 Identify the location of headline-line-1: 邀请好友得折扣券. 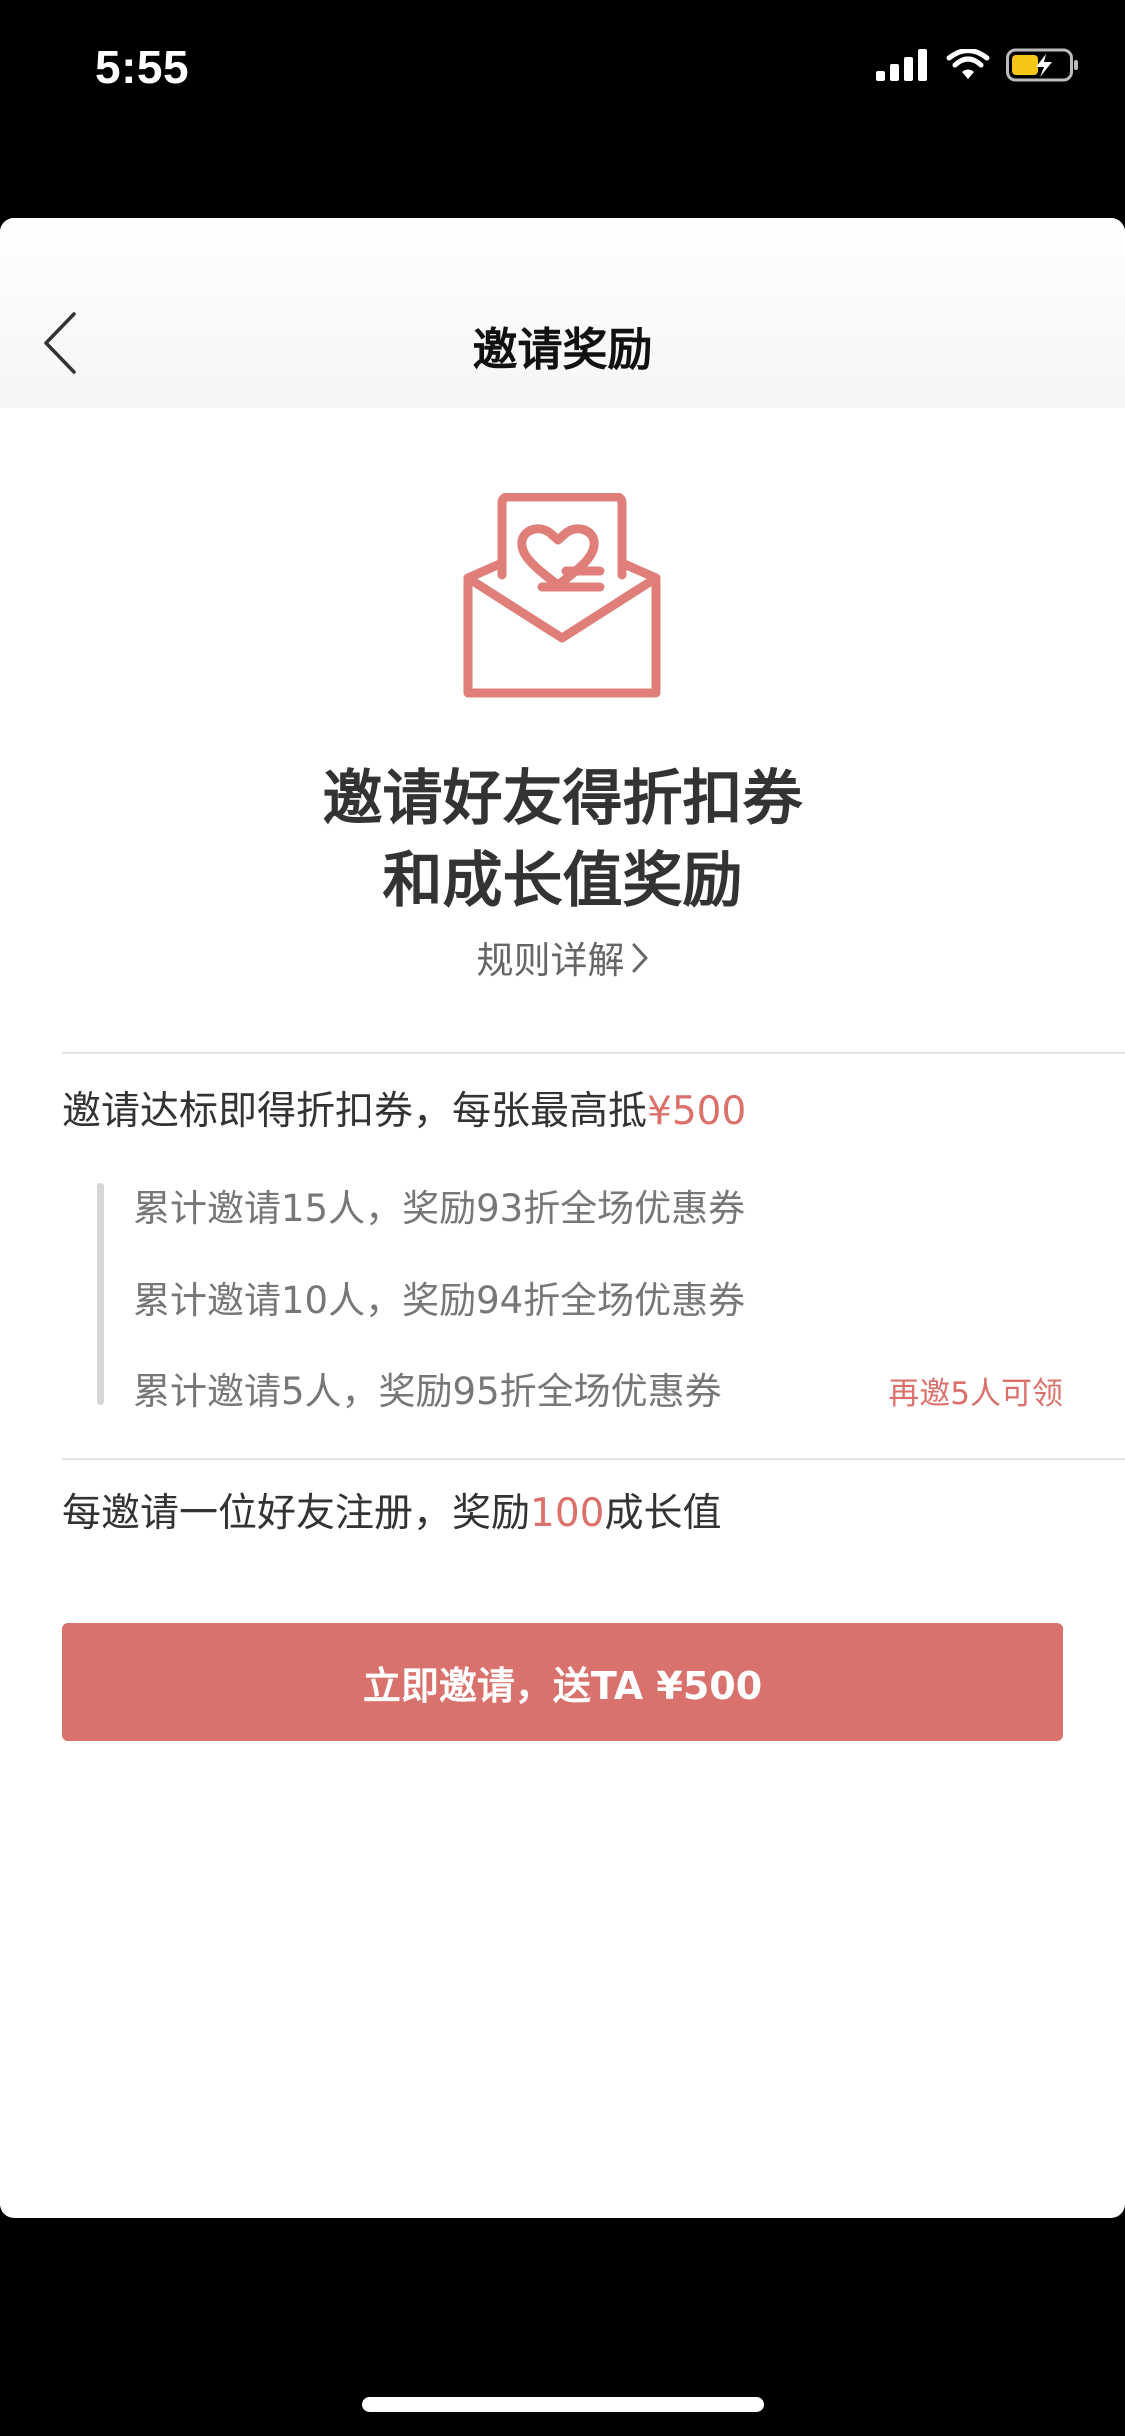
(562, 799).